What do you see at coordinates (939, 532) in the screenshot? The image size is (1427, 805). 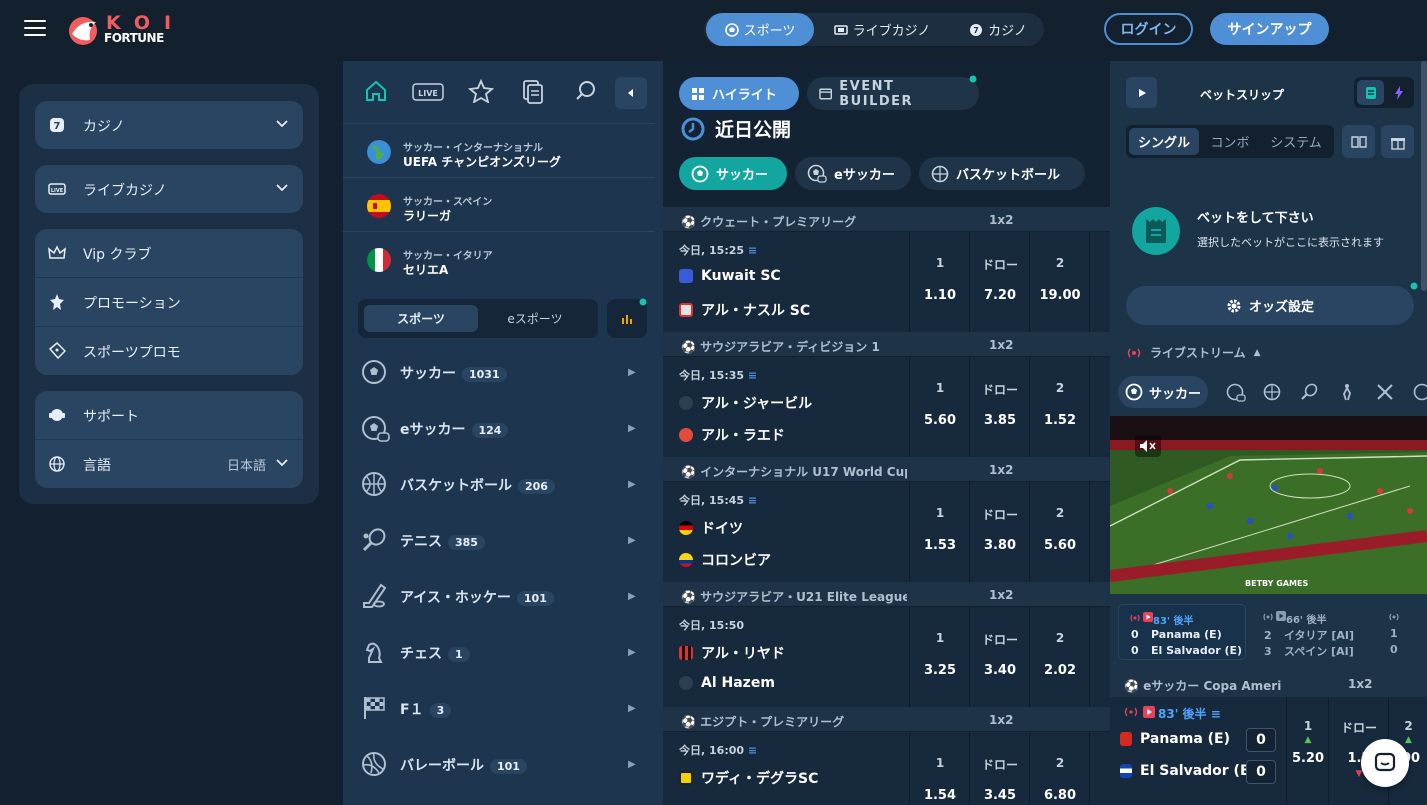 I see `odds-button-home: 1 1.53` at bounding box center [939, 532].